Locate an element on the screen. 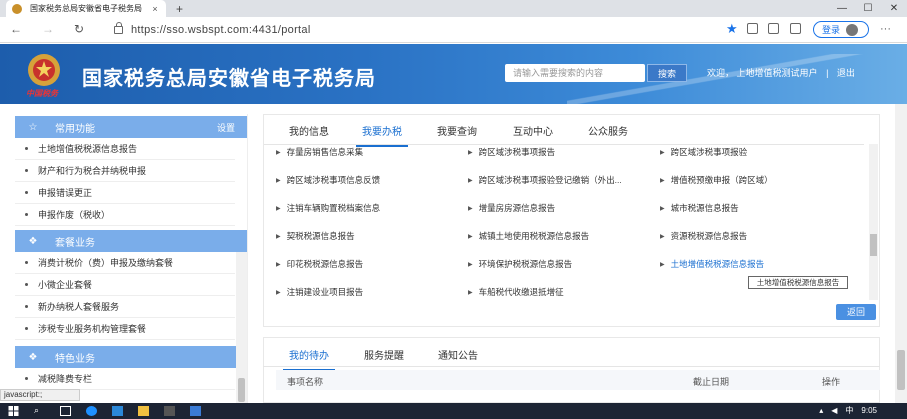 The height and width of the screenshot is (419, 907). system-tray: ▴ ◀ 中 9:05 is located at coordinates (848, 410).